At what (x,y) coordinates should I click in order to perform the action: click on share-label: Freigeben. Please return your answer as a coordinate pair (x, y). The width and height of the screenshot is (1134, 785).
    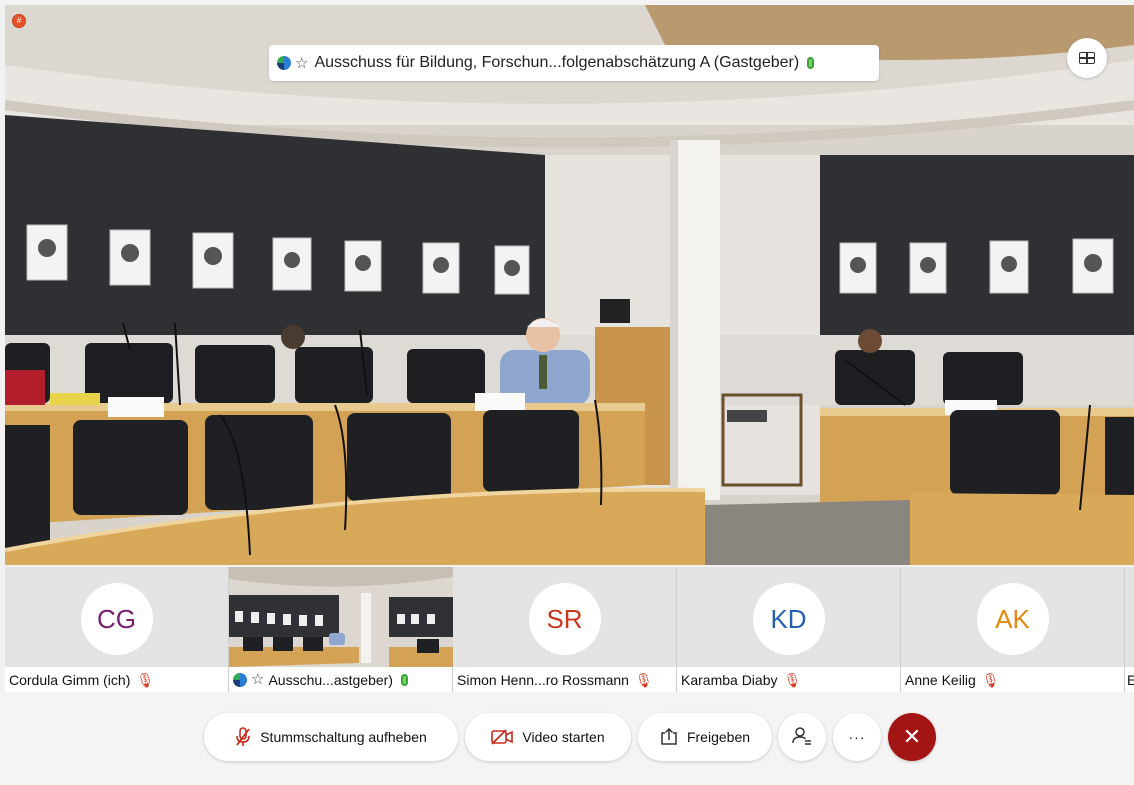
    Looking at the image, I should click on (718, 737).